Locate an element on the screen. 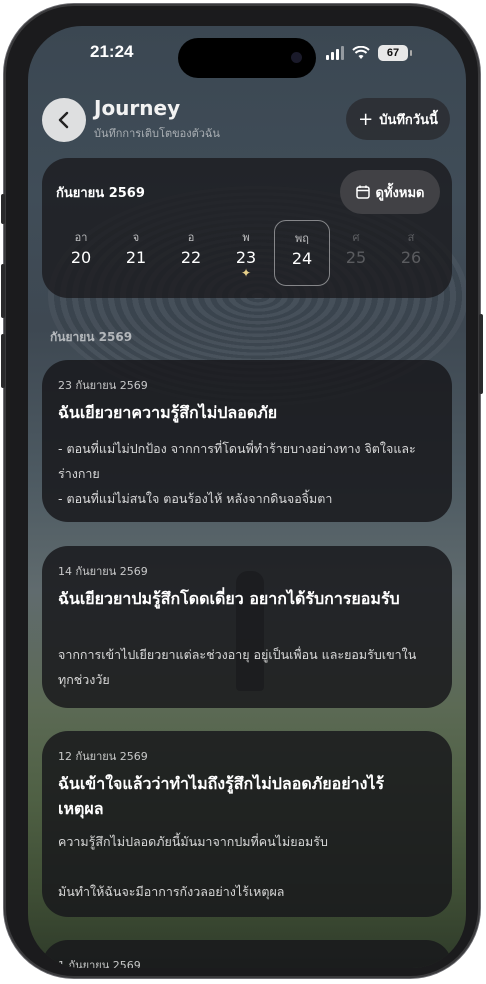 This screenshot has width=486, height=984. status-icons: 67 is located at coordinates (369, 53).